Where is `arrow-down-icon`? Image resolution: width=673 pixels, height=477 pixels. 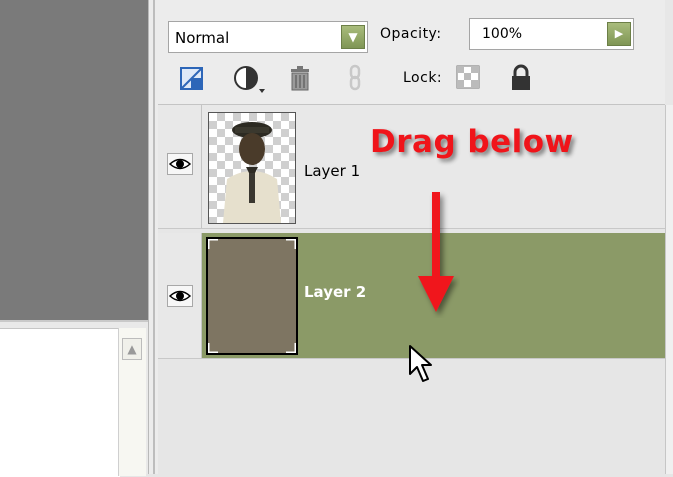 arrow-down-icon is located at coordinates (436, 255).